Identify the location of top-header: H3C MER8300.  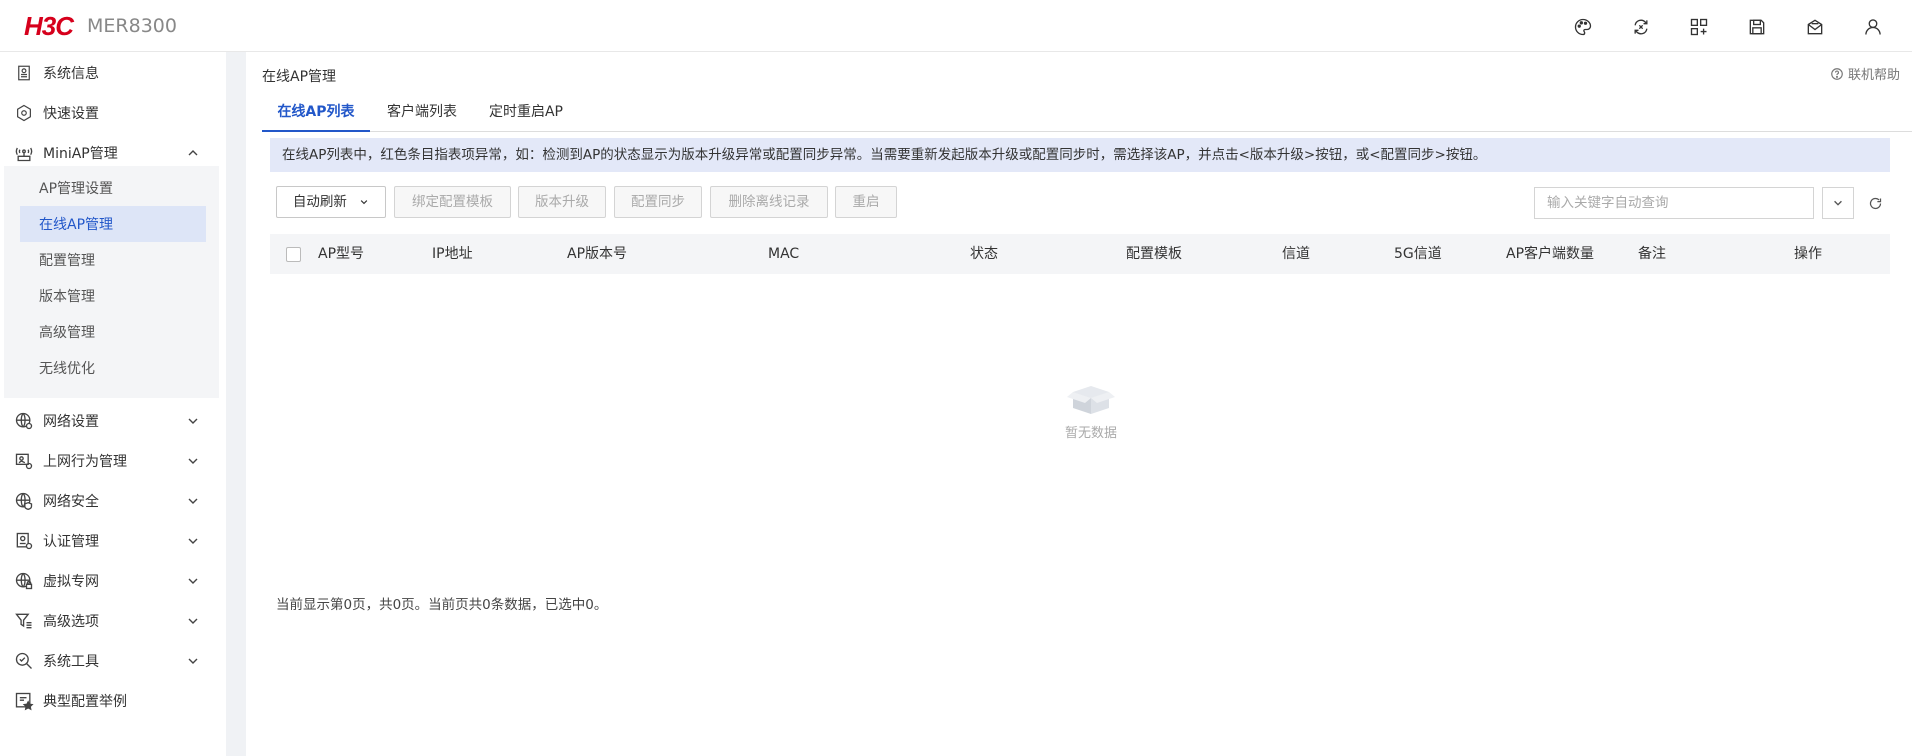
(956, 26).